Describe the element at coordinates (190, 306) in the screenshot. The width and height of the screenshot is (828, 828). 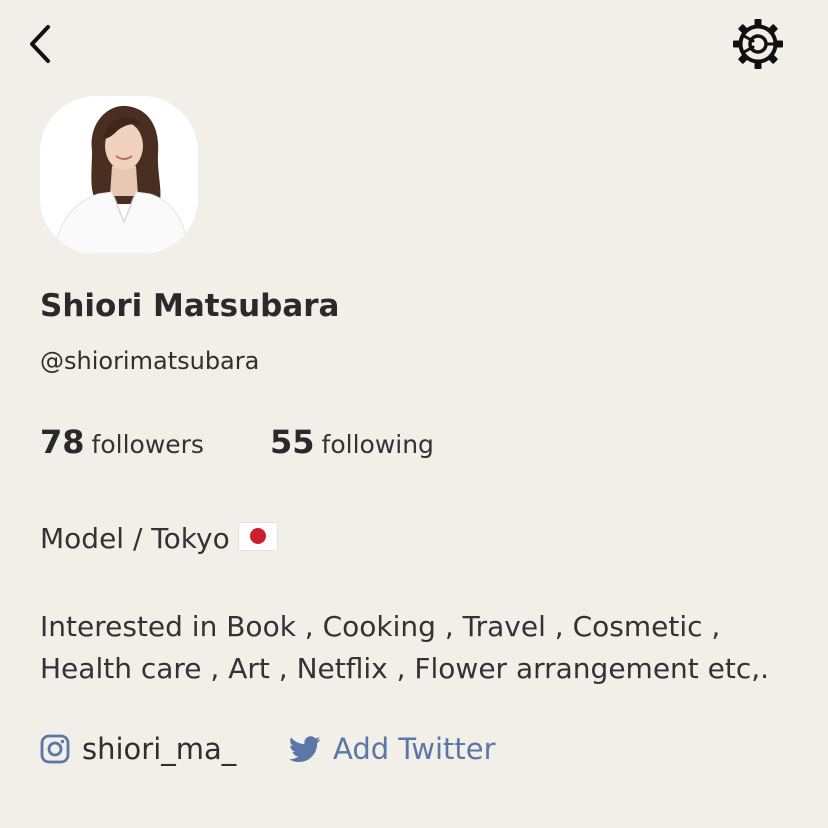
I see `profile-name: Shiori Matsubara` at that location.